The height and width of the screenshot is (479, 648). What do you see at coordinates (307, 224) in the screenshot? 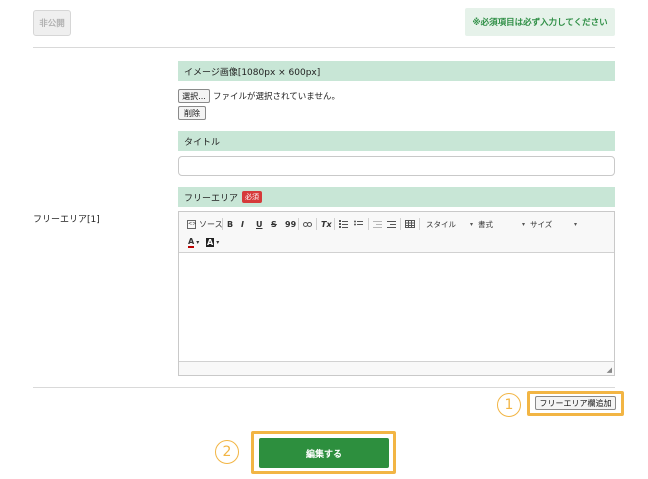
I see `link-icon` at bounding box center [307, 224].